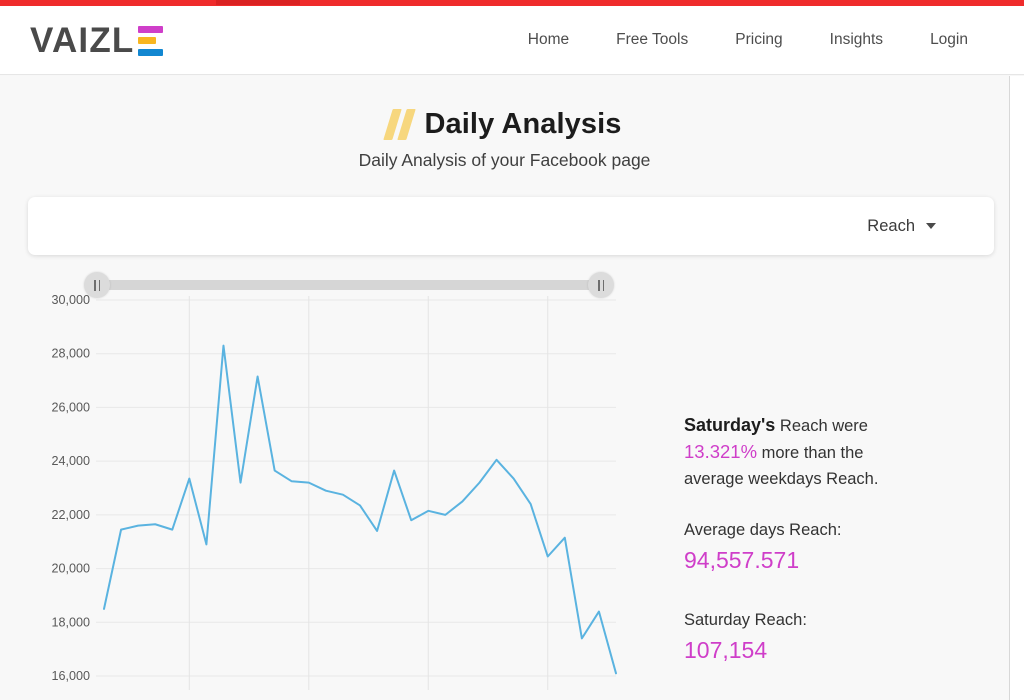 The image size is (1024, 700). Describe the element at coordinates (82, 40) in the screenshot. I see `brand-logo-text: VAIZL` at that location.